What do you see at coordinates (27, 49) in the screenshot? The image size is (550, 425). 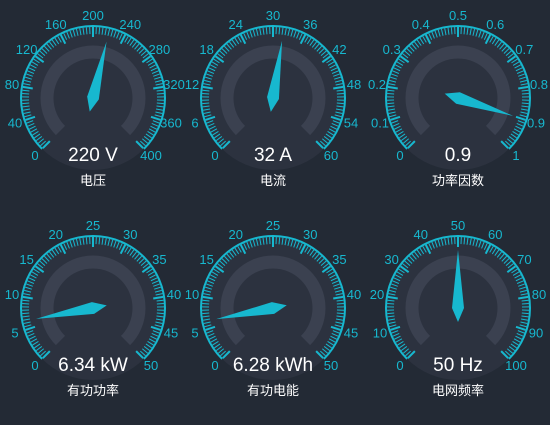 I see `tick-label: 120` at bounding box center [27, 49].